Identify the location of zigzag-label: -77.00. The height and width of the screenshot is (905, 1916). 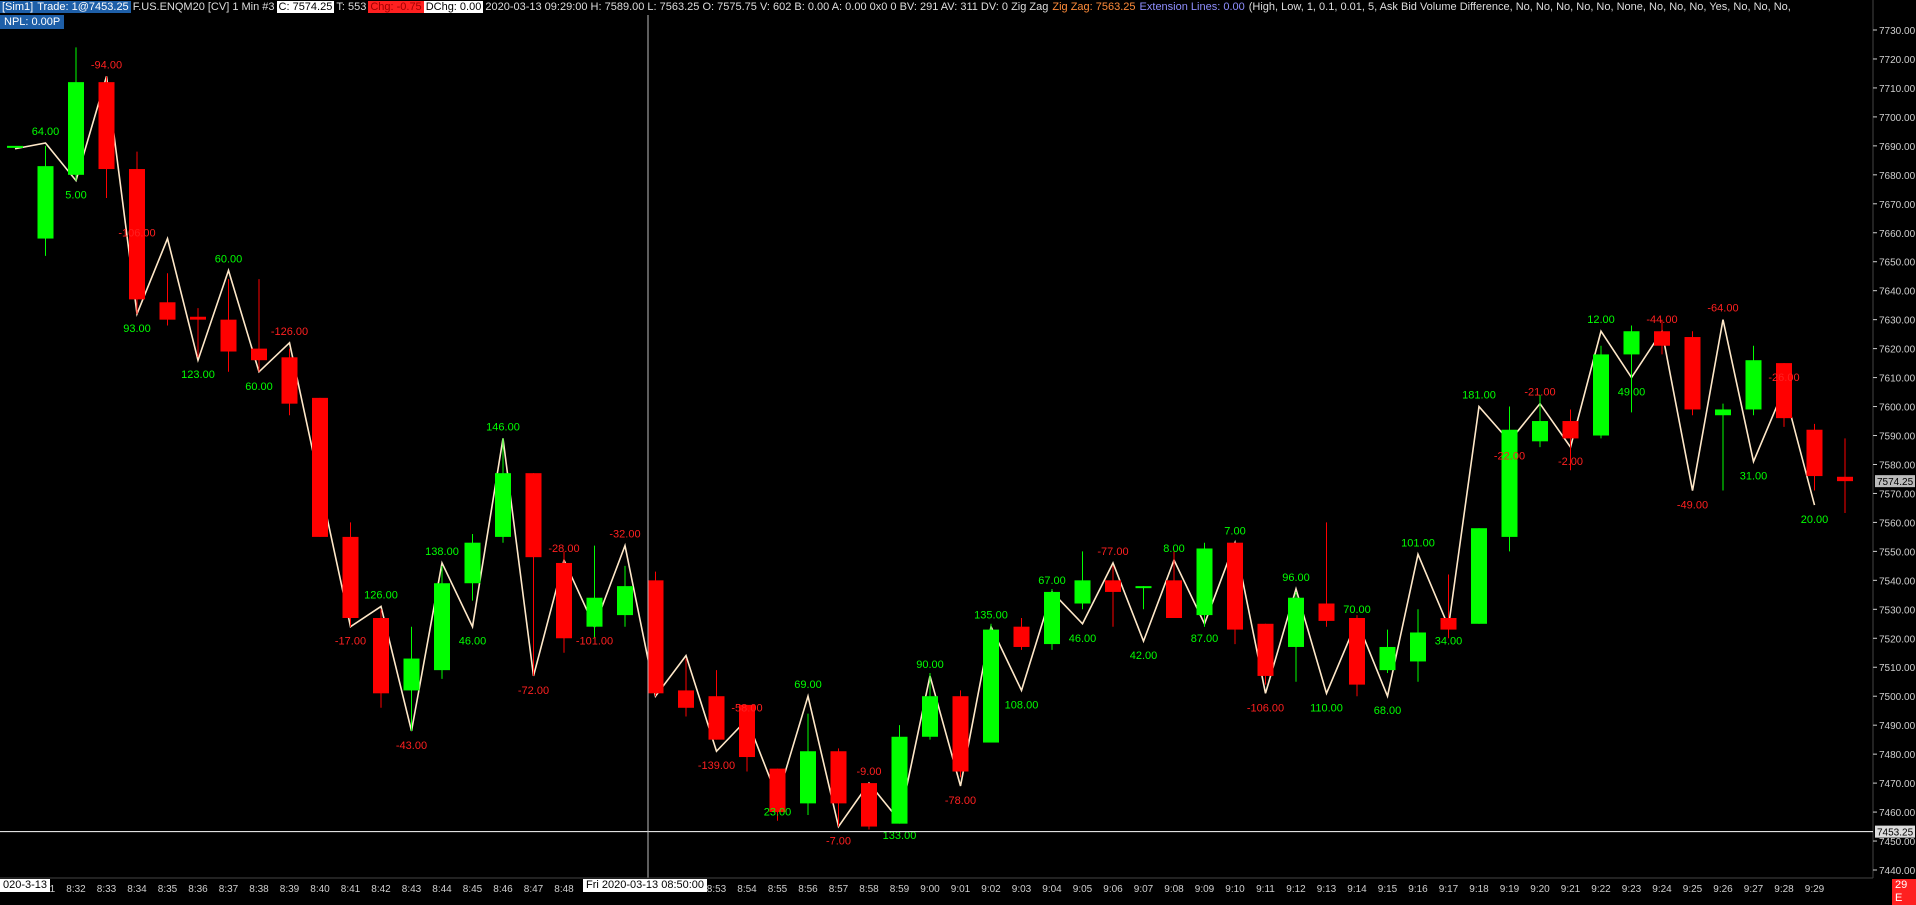
(1112, 552).